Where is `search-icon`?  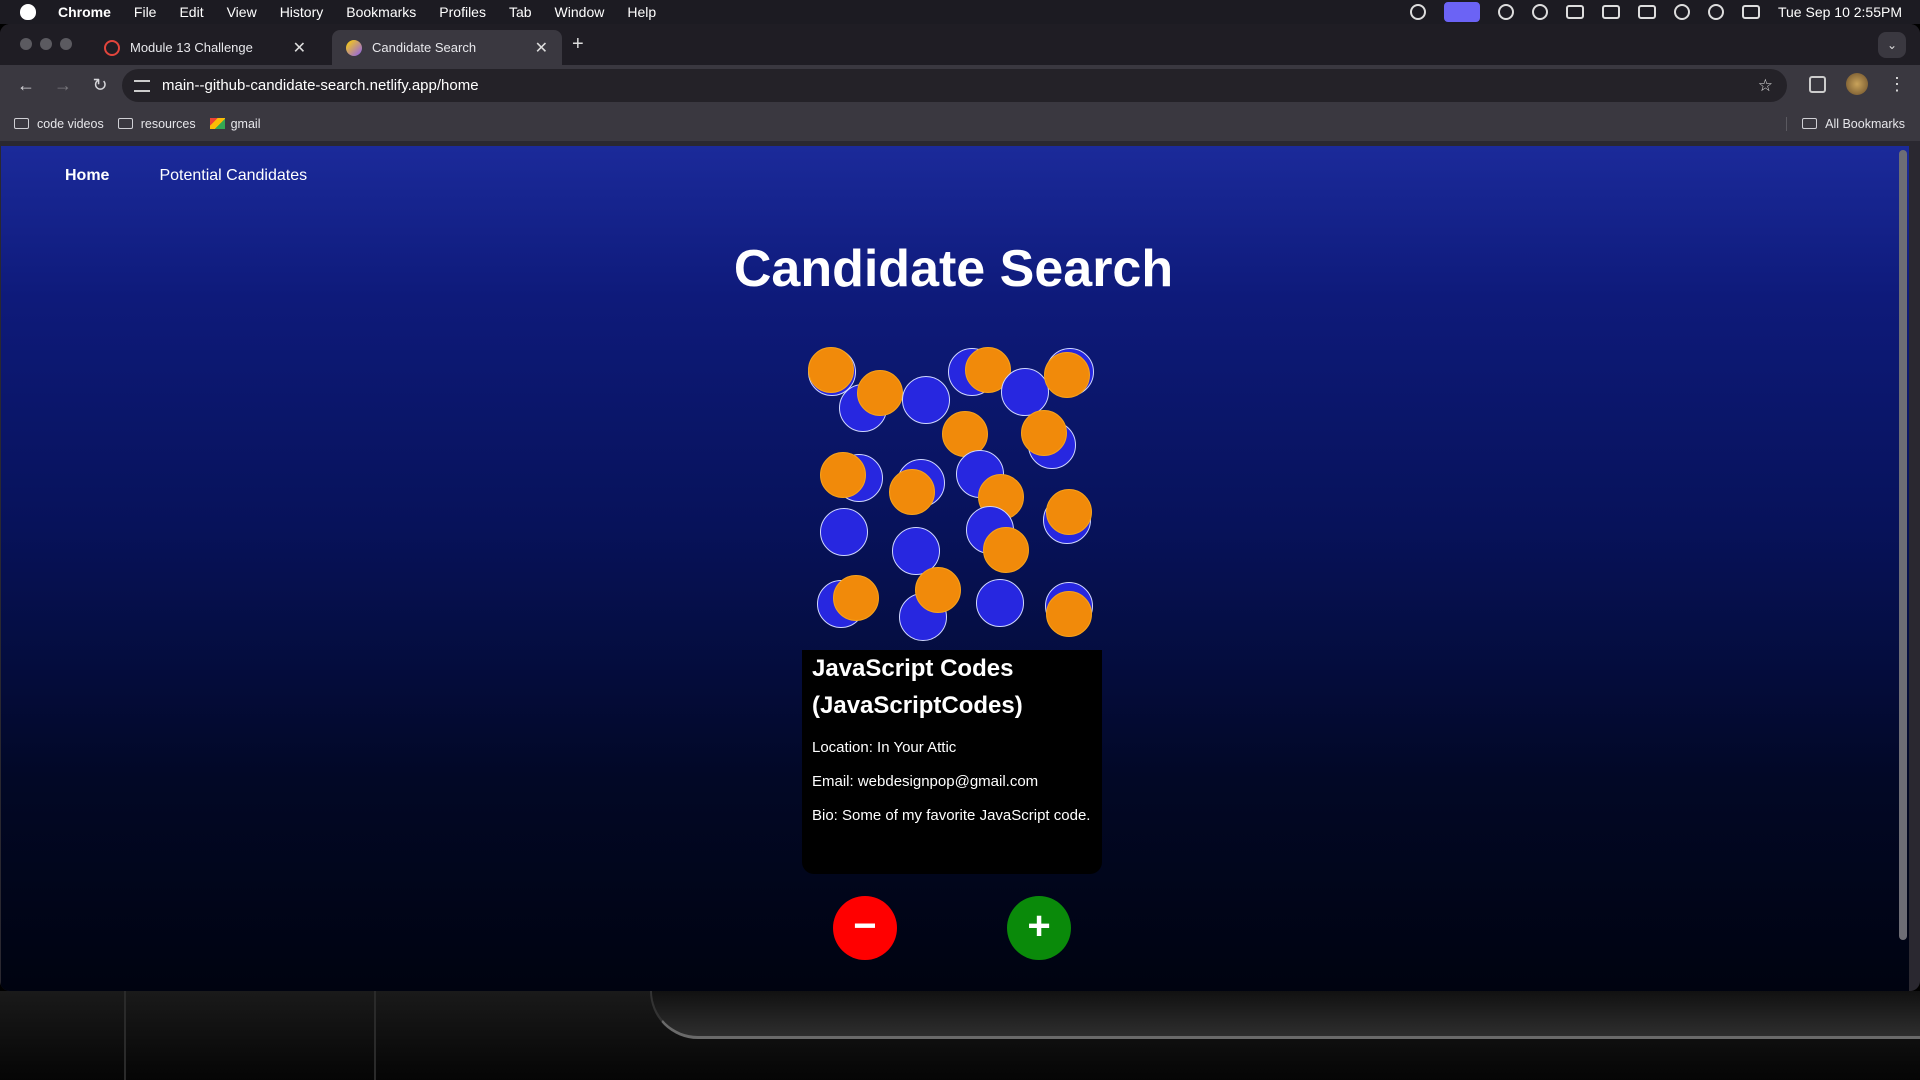 search-icon is located at coordinates (1715, 12).